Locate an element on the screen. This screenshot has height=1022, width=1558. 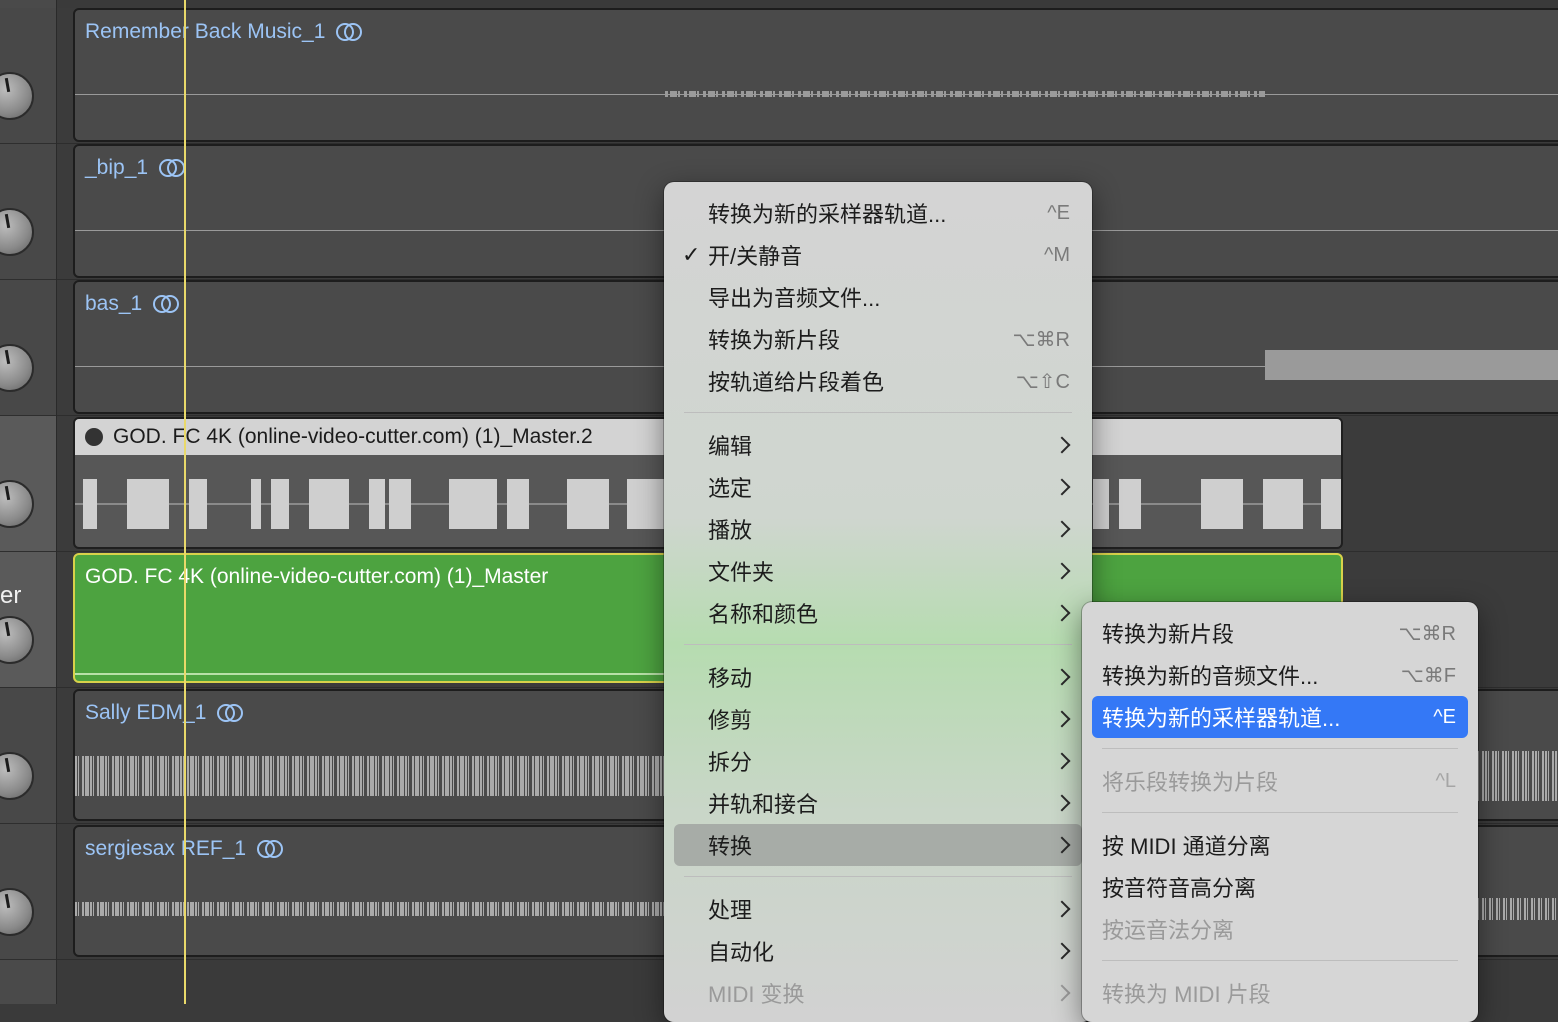
region-title: bas_1 is located at coordinates (132, 304).